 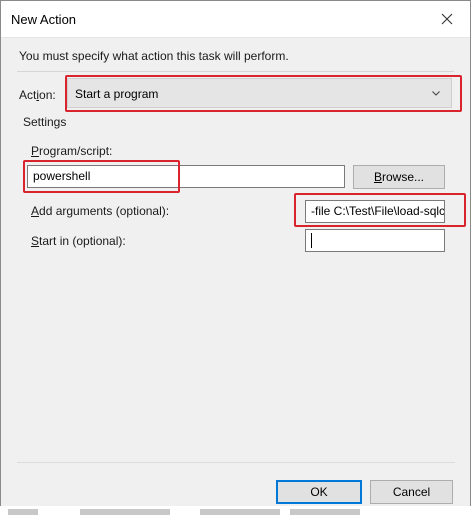 I want to click on add-arguments-input: -file C:\Test\File\load-sqlc, so click(x=375, y=211).